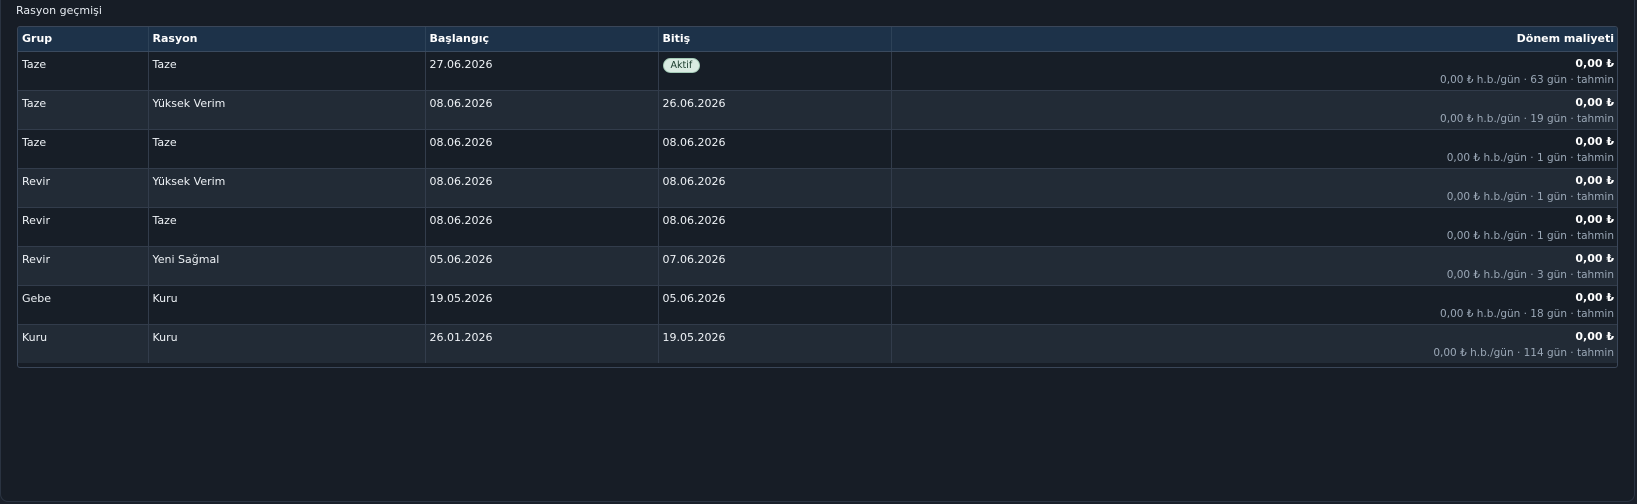 Image resolution: width=1637 pixels, height=504 pixels. Describe the element at coordinates (775, 71) in the screenshot. I see `cell-bitis: Aktif` at that location.